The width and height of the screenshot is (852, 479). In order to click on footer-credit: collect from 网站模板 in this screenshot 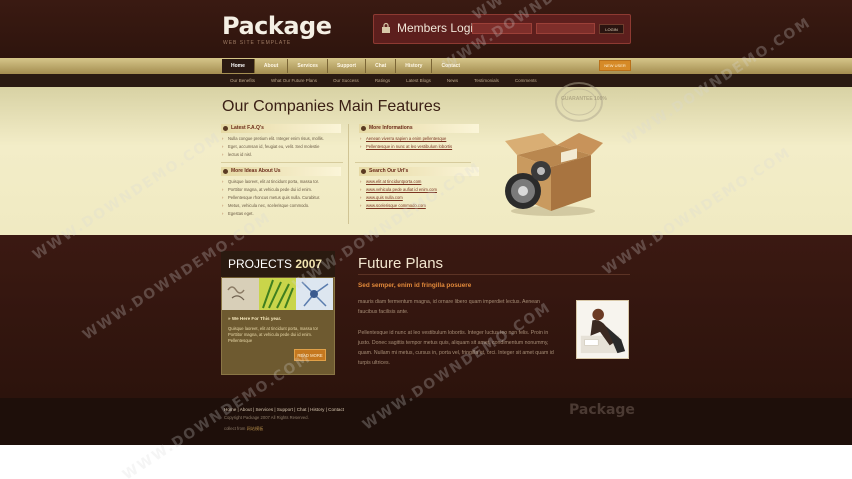, I will do `click(243, 429)`.